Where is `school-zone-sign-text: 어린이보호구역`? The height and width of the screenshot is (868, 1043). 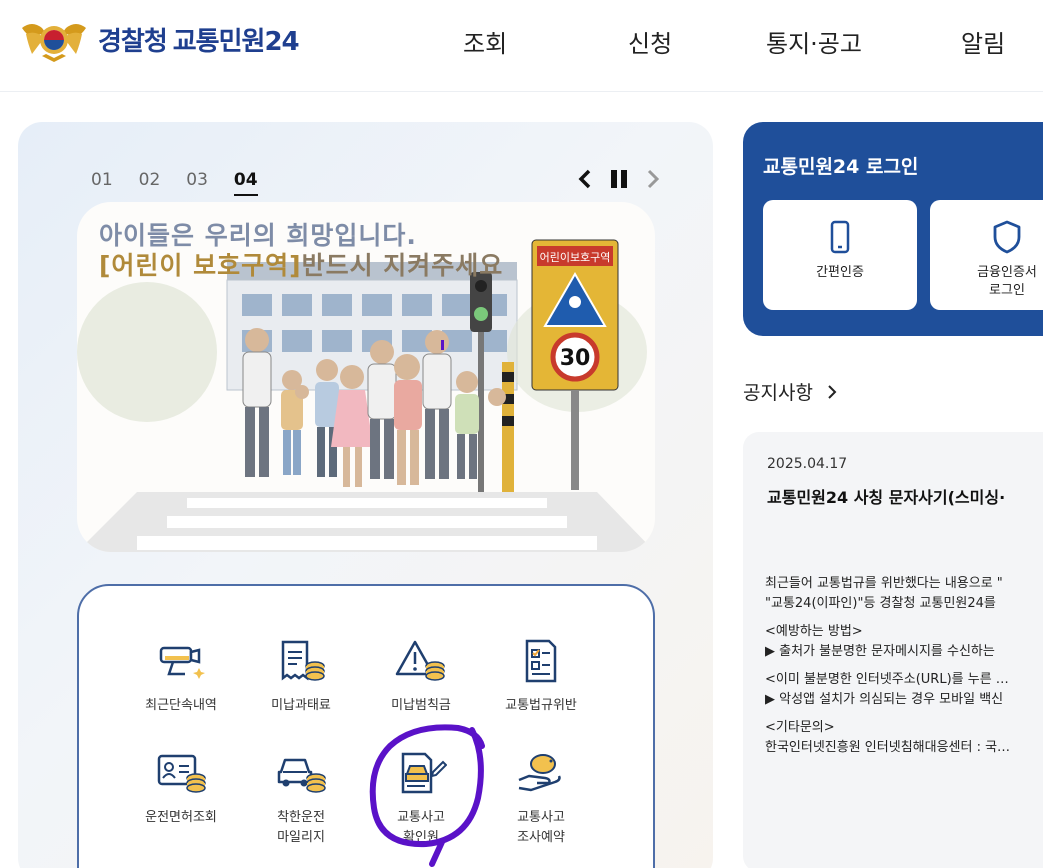 school-zone-sign-text: 어린이보호구역 is located at coordinates (575, 257).